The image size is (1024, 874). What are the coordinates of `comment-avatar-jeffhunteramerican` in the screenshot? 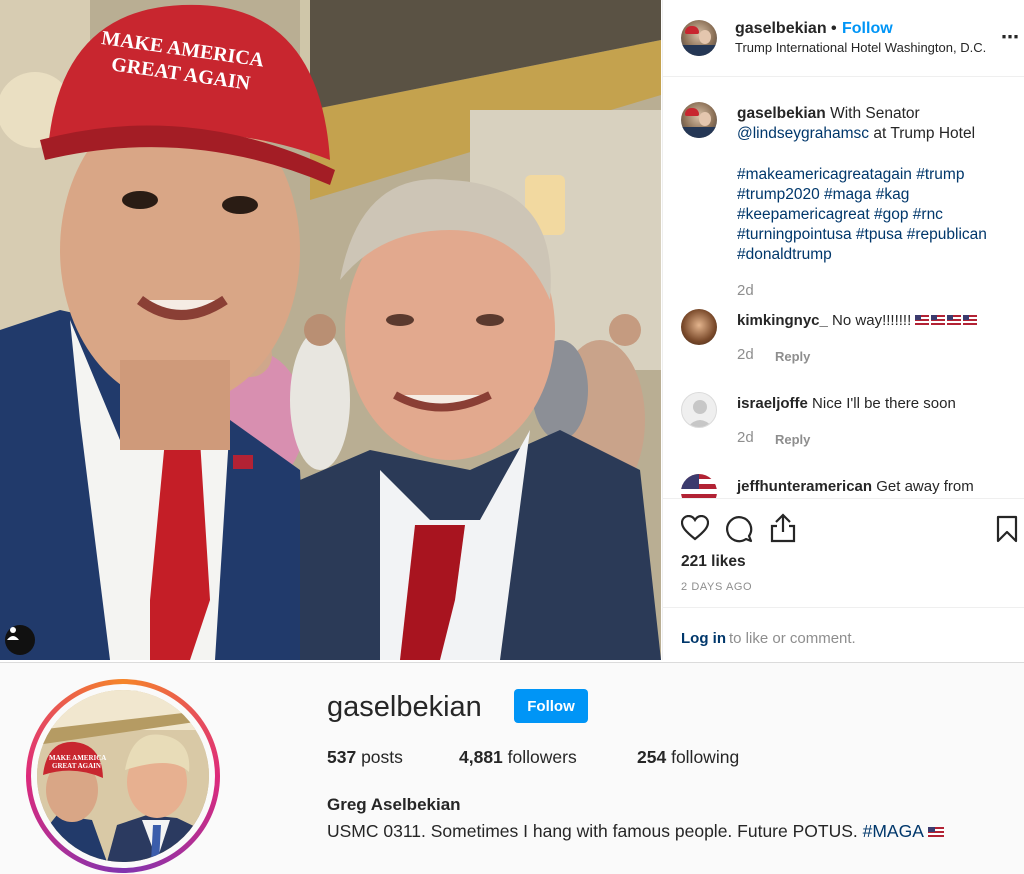 It's located at (699, 486).